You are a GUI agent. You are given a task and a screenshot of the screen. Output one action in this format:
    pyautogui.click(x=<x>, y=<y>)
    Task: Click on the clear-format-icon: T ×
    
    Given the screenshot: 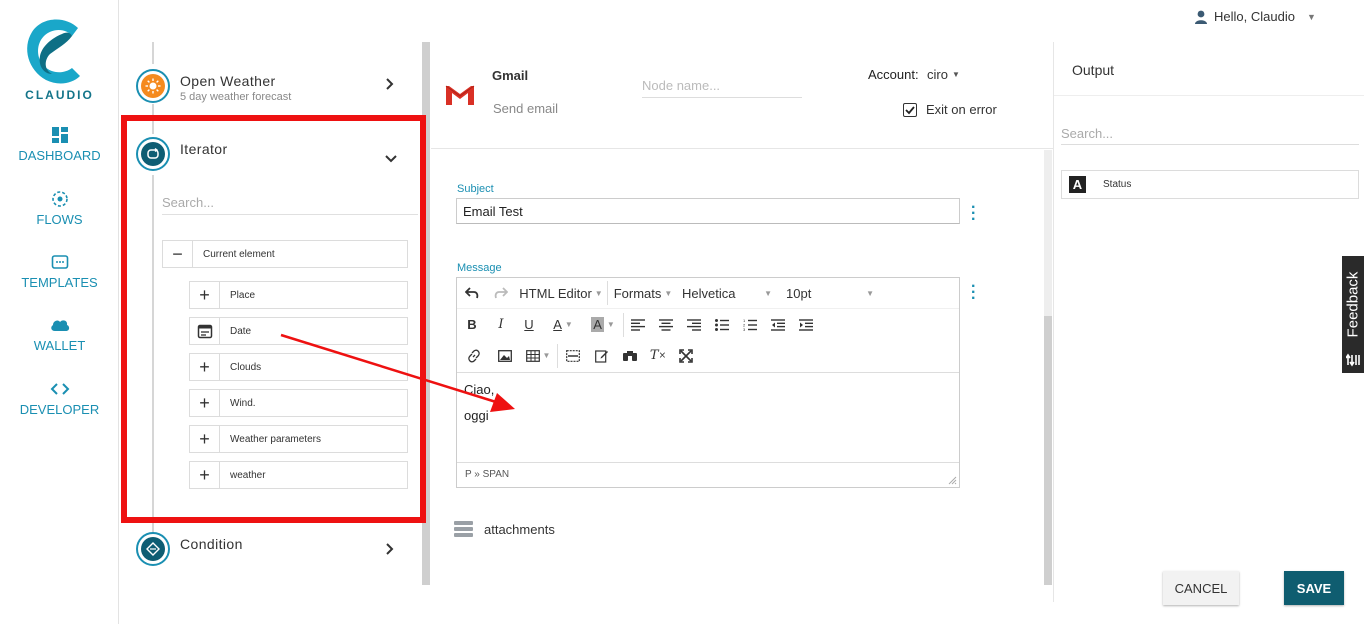 What is the action you would take?
    pyautogui.click(x=658, y=356)
    